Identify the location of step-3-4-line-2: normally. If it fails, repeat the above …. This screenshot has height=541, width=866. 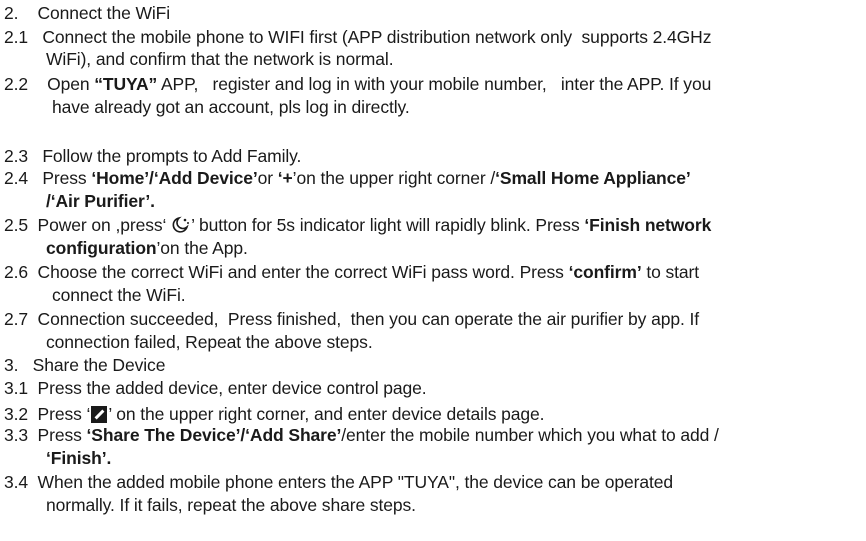
(231, 505).